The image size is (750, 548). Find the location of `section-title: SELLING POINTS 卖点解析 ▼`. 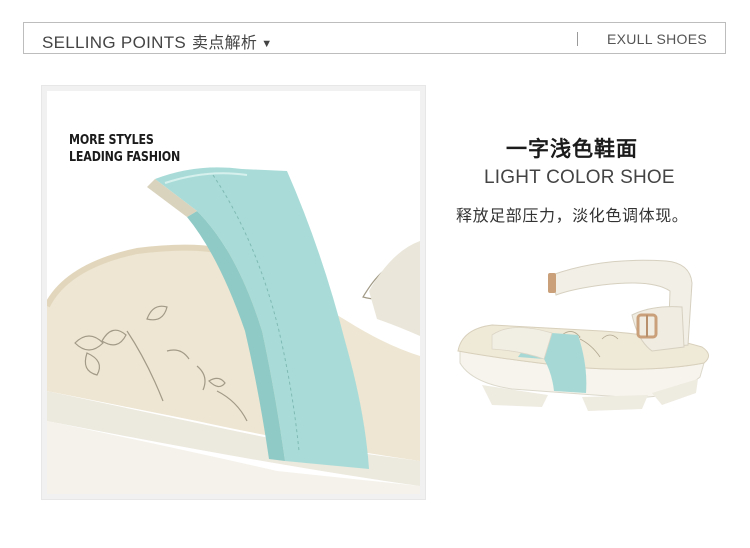

section-title: SELLING POINTS 卖点解析 ▼ is located at coordinates (157, 41).